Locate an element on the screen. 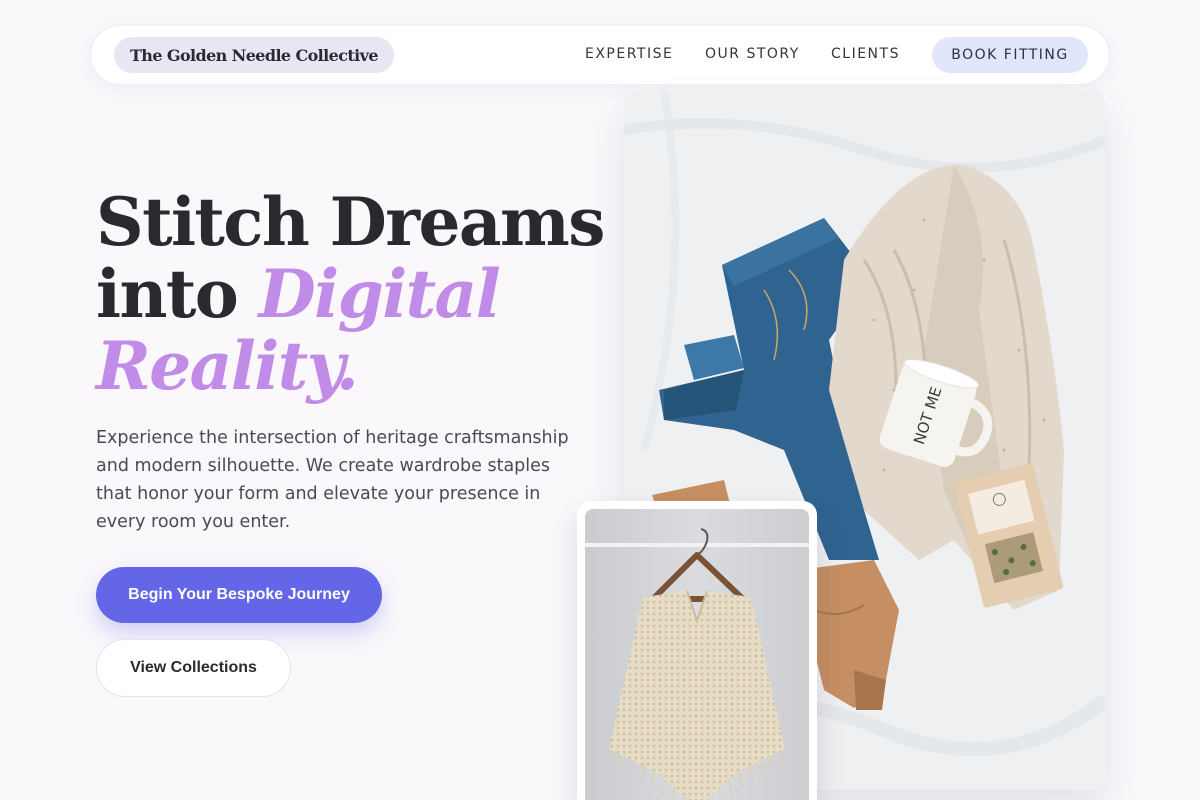 This screenshot has height=800, width=1200. brand-logo: The Golden Needle Collective is located at coordinates (254, 55).